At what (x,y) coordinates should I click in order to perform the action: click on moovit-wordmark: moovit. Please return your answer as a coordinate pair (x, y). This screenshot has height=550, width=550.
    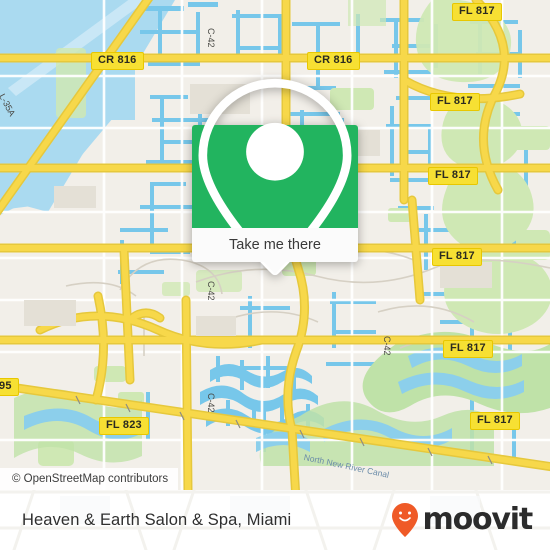
    Looking at the image, I should click on (478, 519).